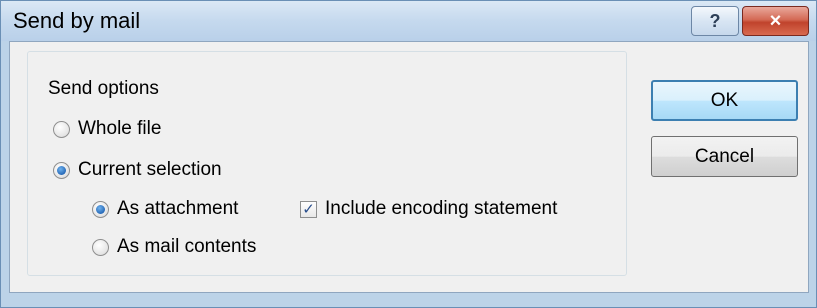 This screenshot has width=817, height=308. I want to click on close-button: ×, so click(775, 21).